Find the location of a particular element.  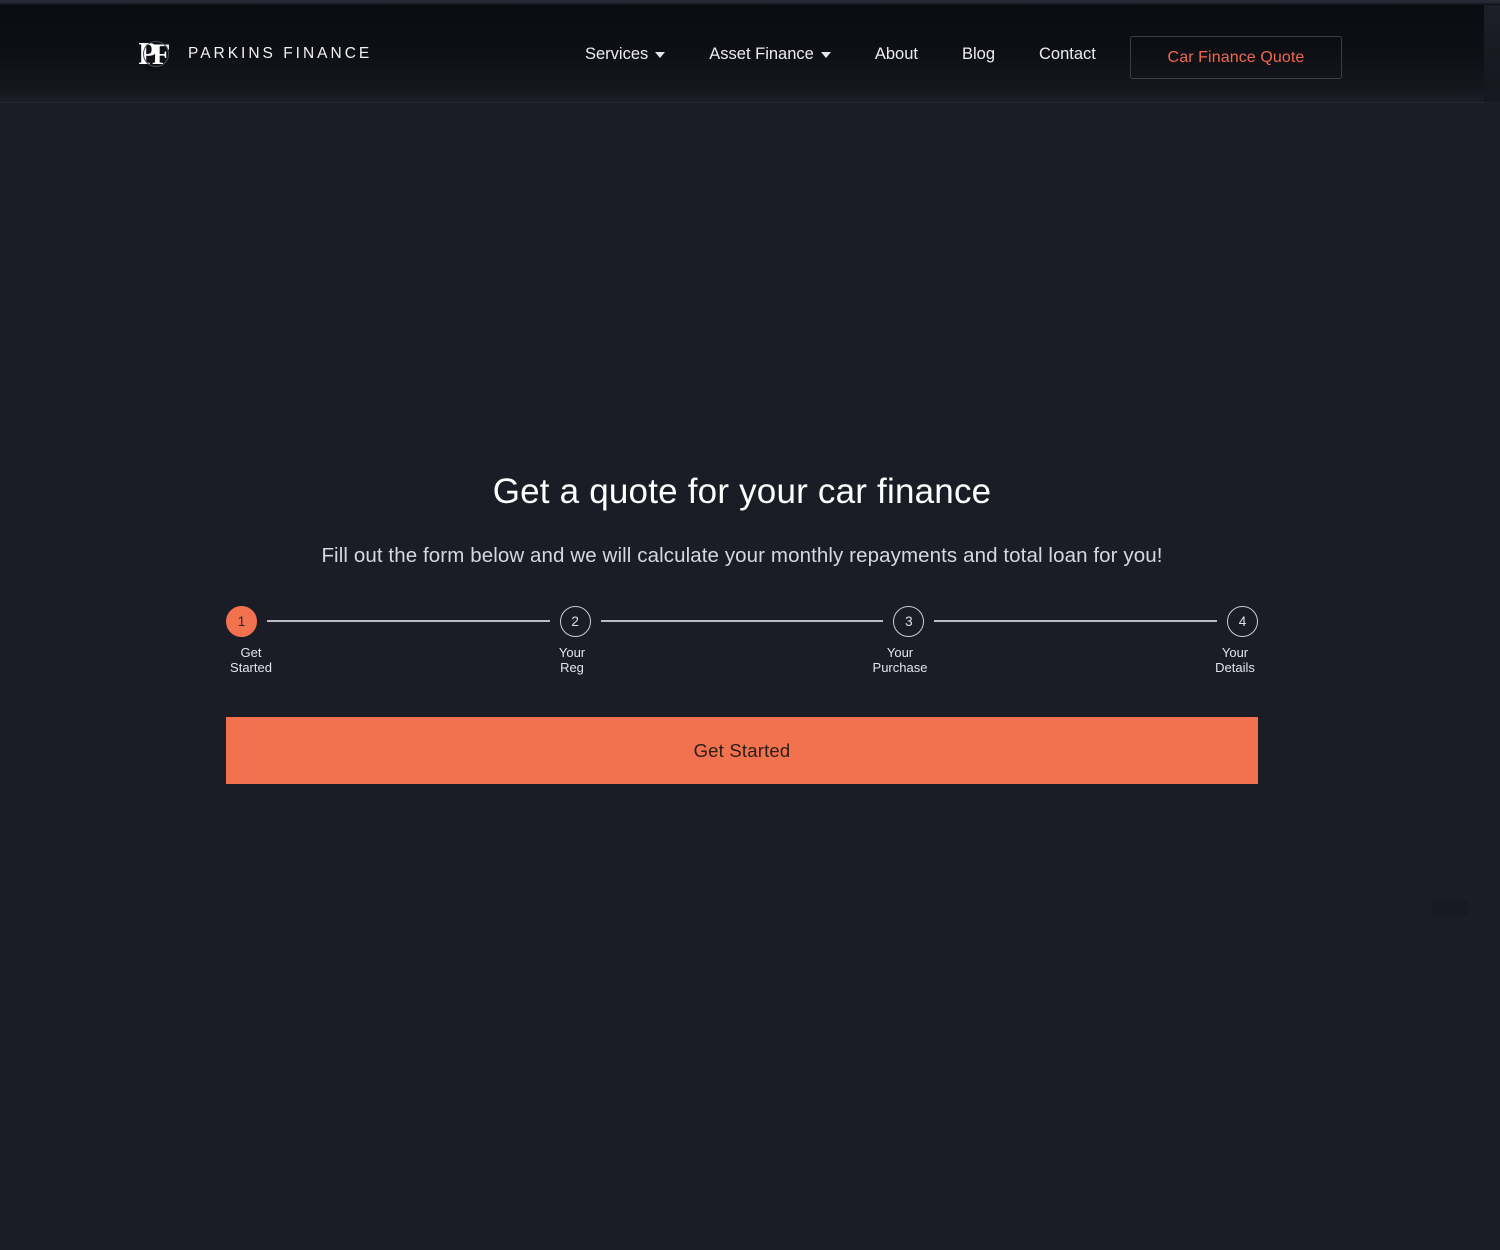

nav-item-asset-finance: Asset Finance is located at coordinates (770, 54).